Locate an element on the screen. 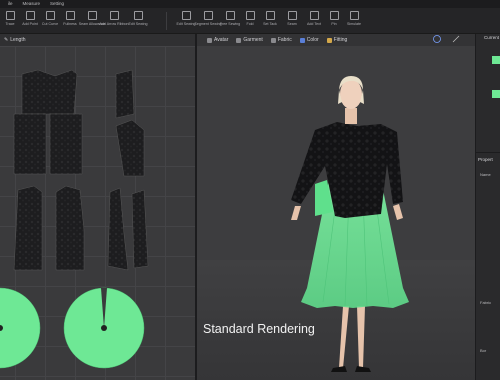  segment-sewing-icon is located at coordinates (208, 15).